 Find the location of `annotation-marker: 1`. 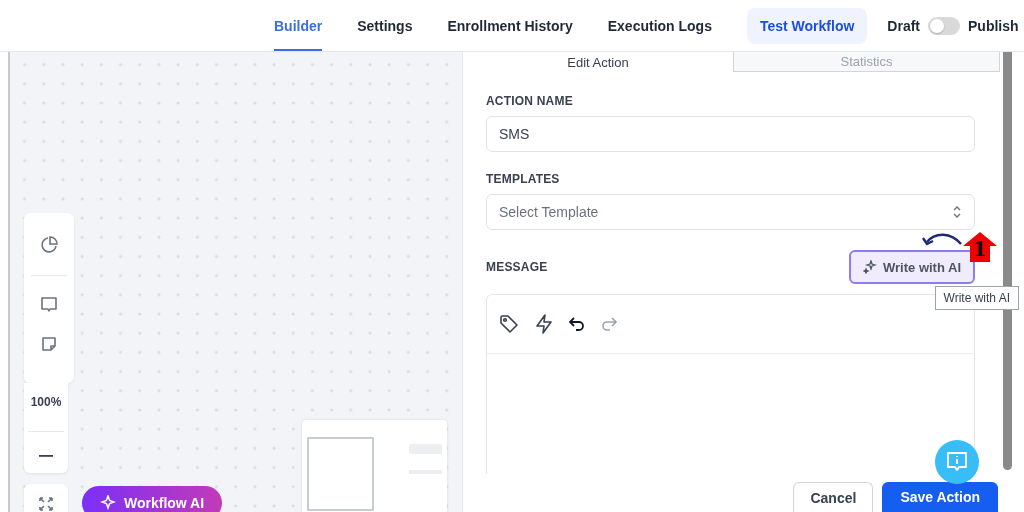

annotation-marker: 1 is located at coordinates (980, 247).